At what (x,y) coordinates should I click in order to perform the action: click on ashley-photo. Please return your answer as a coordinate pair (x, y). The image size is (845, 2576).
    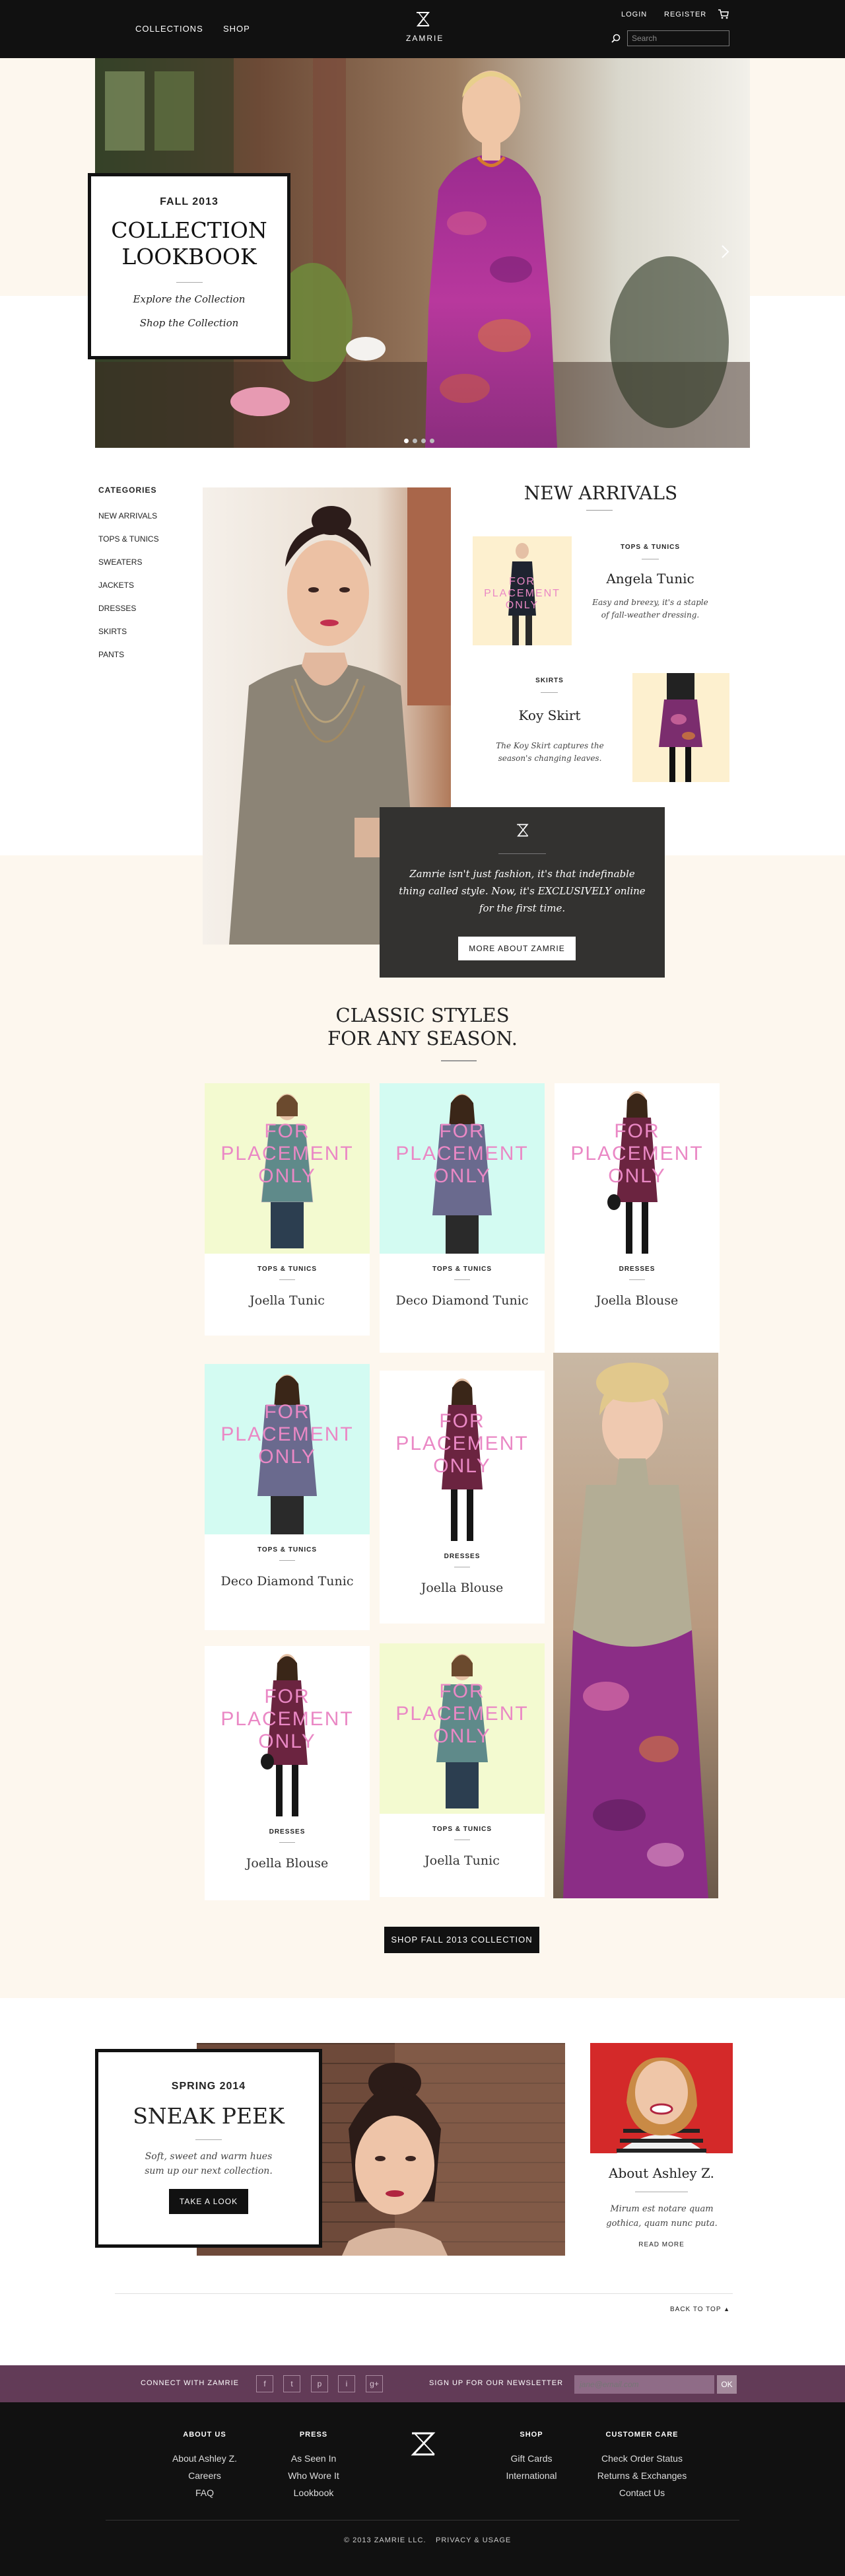
    Looking at the image, I should click on (661, 2098).